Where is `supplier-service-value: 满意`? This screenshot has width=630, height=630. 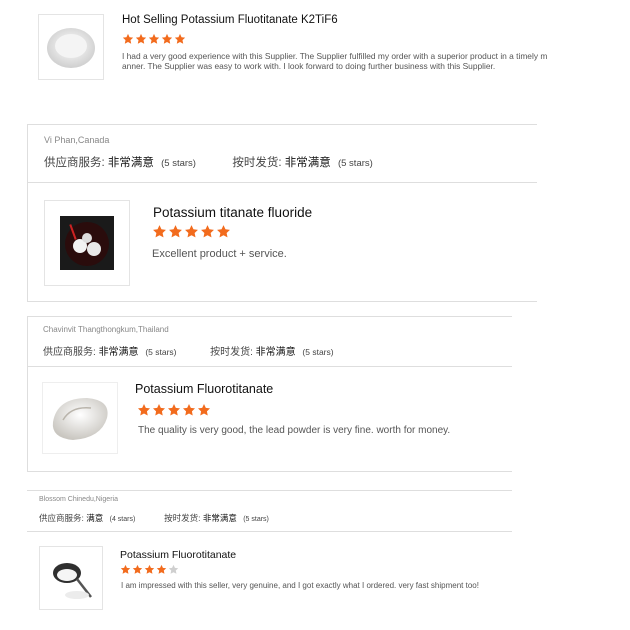
supplier-service-value: 满意 is located at coordinates (95, 518).